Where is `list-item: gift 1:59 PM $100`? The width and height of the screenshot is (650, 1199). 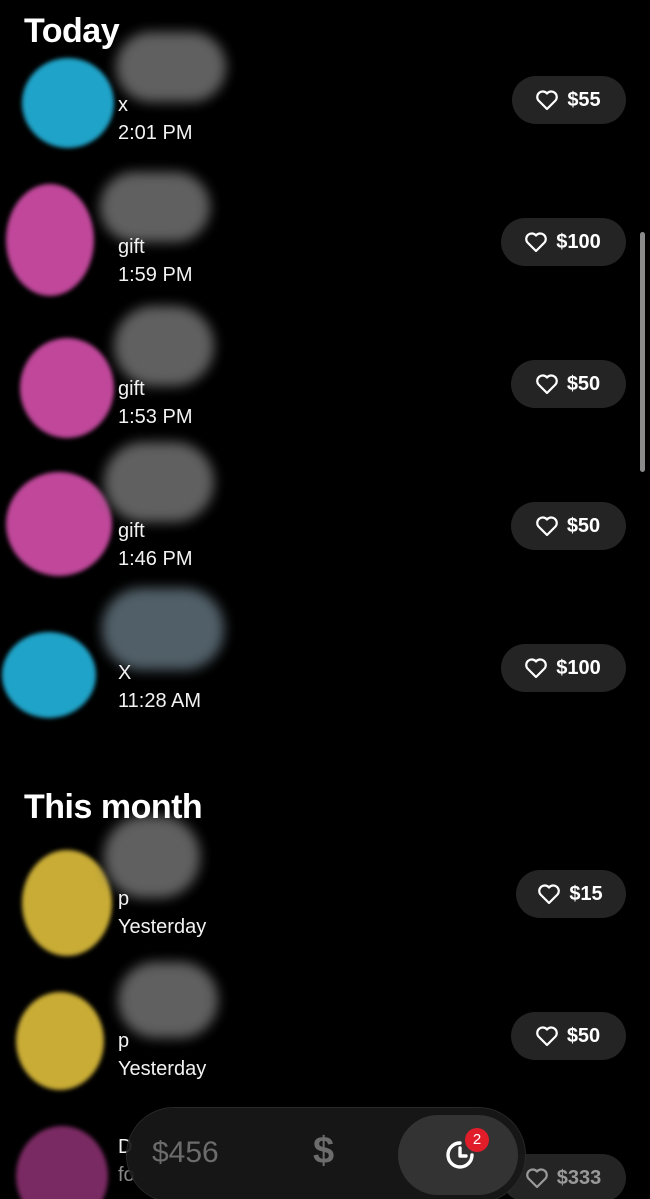 list-item: gift 1:59 PM $100 is located at coordinates (325, 242).